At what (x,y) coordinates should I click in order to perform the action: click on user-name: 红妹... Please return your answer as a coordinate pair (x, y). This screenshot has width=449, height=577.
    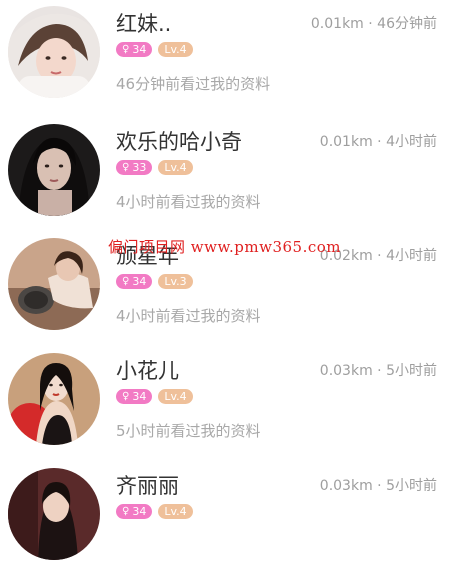
    Looking at the image, I should click on (144, 24).